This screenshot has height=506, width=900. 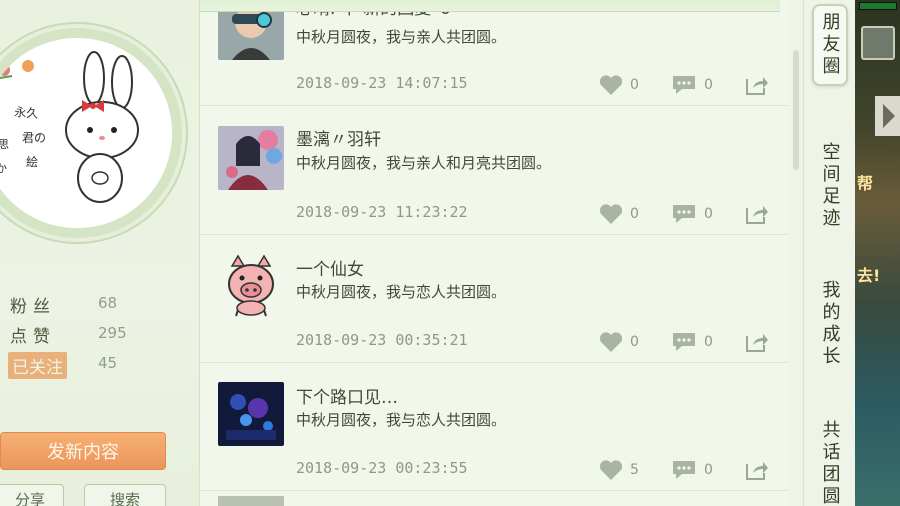 I want to click on tab-moments: 朋友圈, so click(x=830, y=45).